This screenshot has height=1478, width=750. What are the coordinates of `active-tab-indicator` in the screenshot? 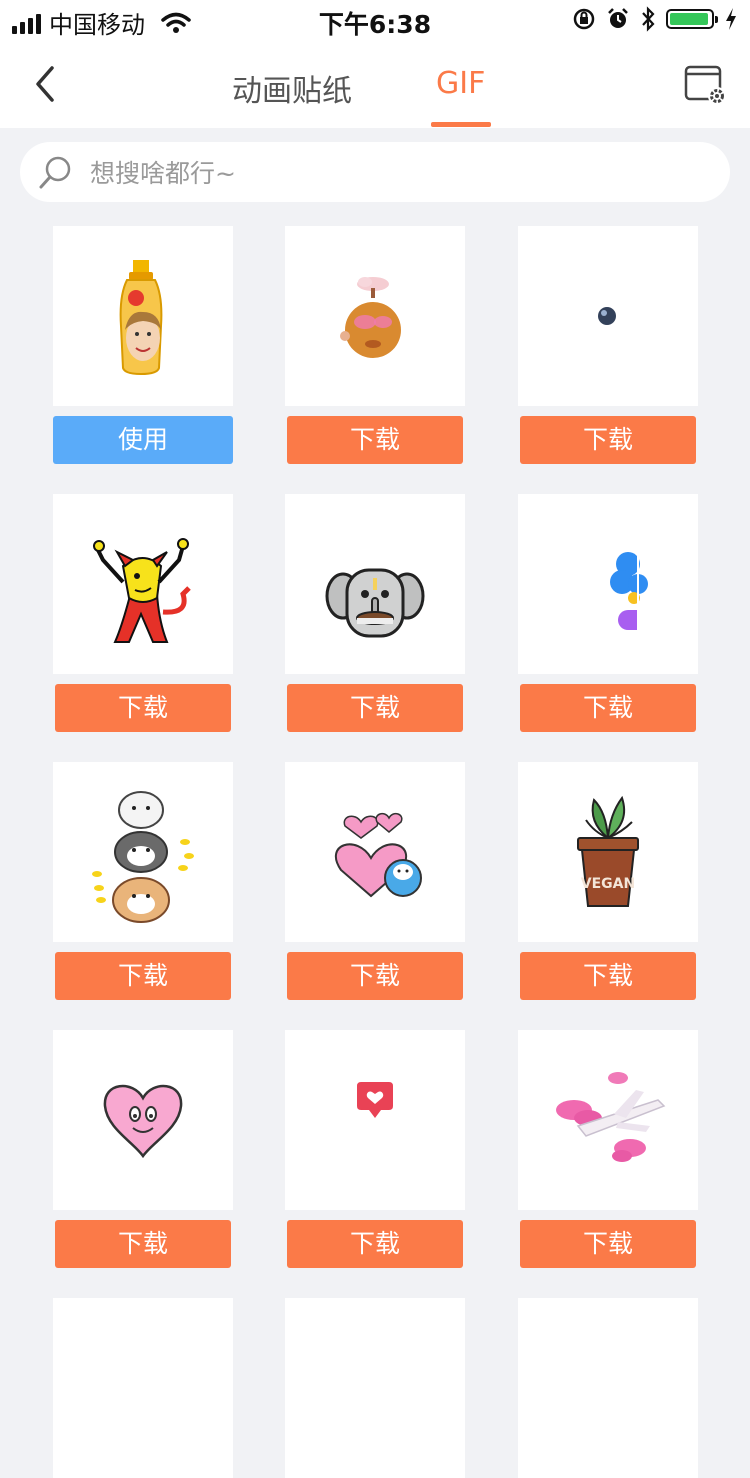 It's located at (461, 124).